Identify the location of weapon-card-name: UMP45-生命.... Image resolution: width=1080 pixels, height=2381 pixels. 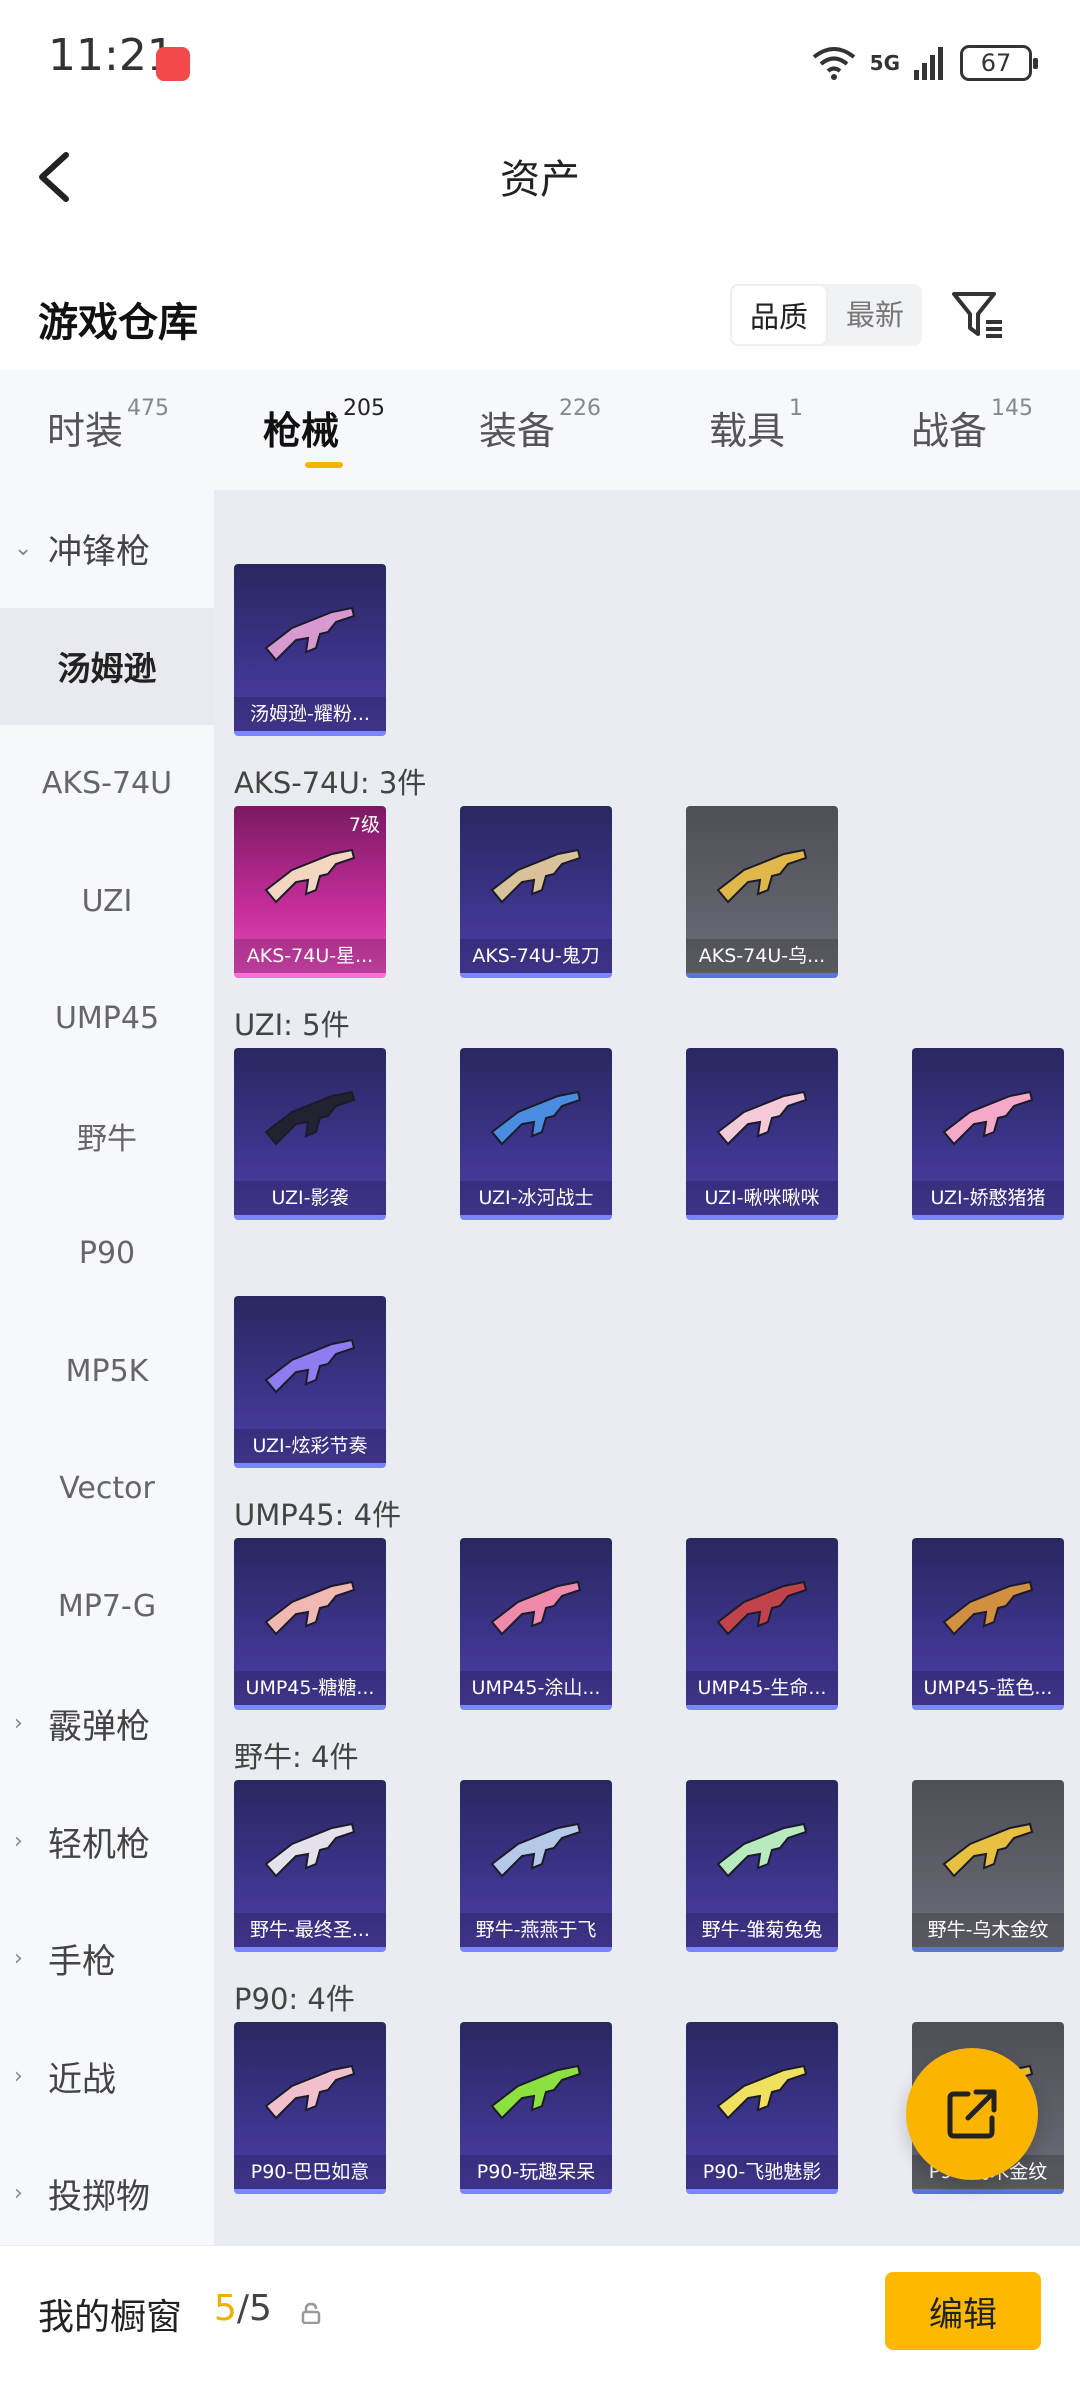
(762, 1688).